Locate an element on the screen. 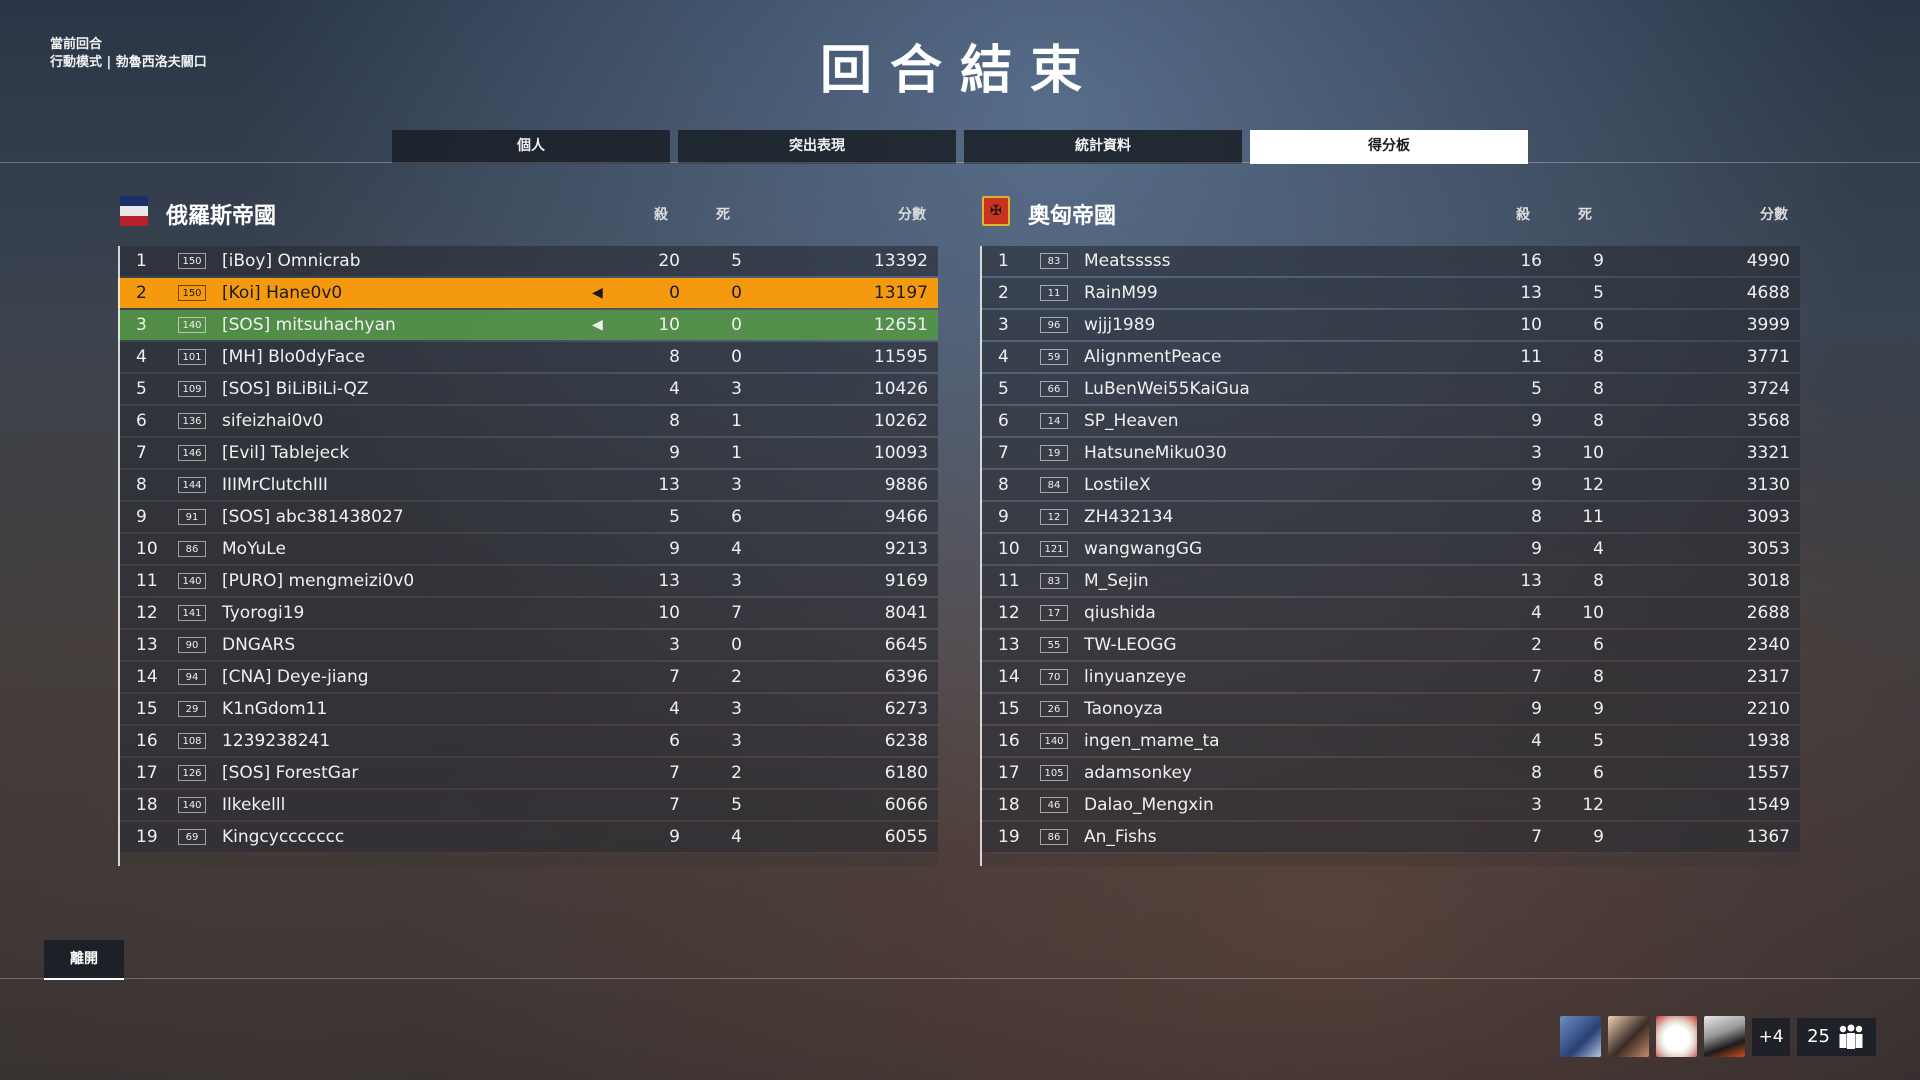 The width and height of the screenshot is (1920, 1080). player-row: 13 90 DNGARS 3 0 6645 is located at coordinates (528, 645).